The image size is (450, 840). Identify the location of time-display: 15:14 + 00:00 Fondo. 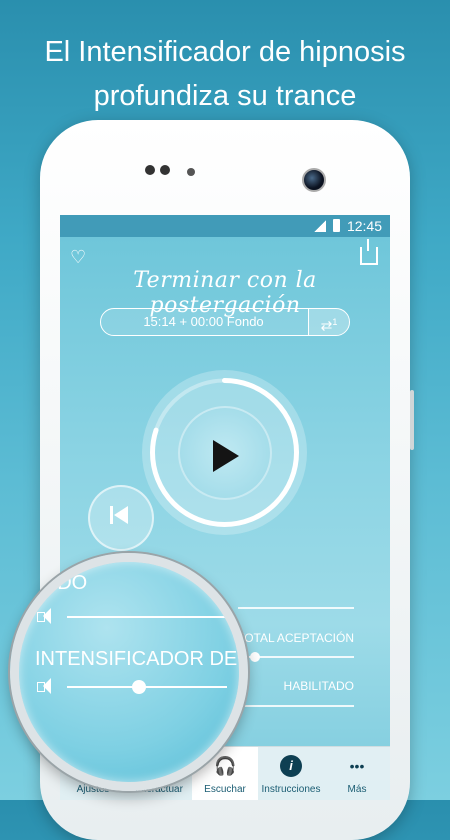
(203, 321).